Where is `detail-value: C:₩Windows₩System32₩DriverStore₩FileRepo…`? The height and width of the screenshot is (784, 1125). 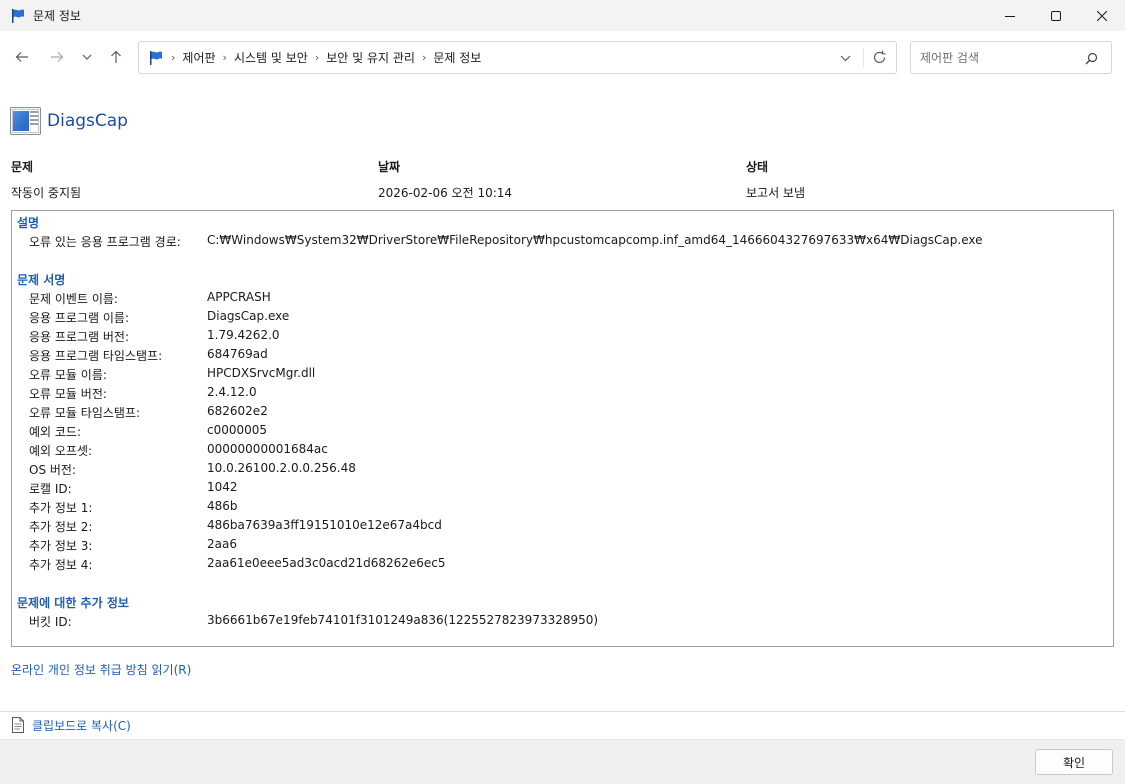 detail-value: C:₩Windows₩System32₩DriverStore₩FileRepo… is located at coordinates (595, 240).